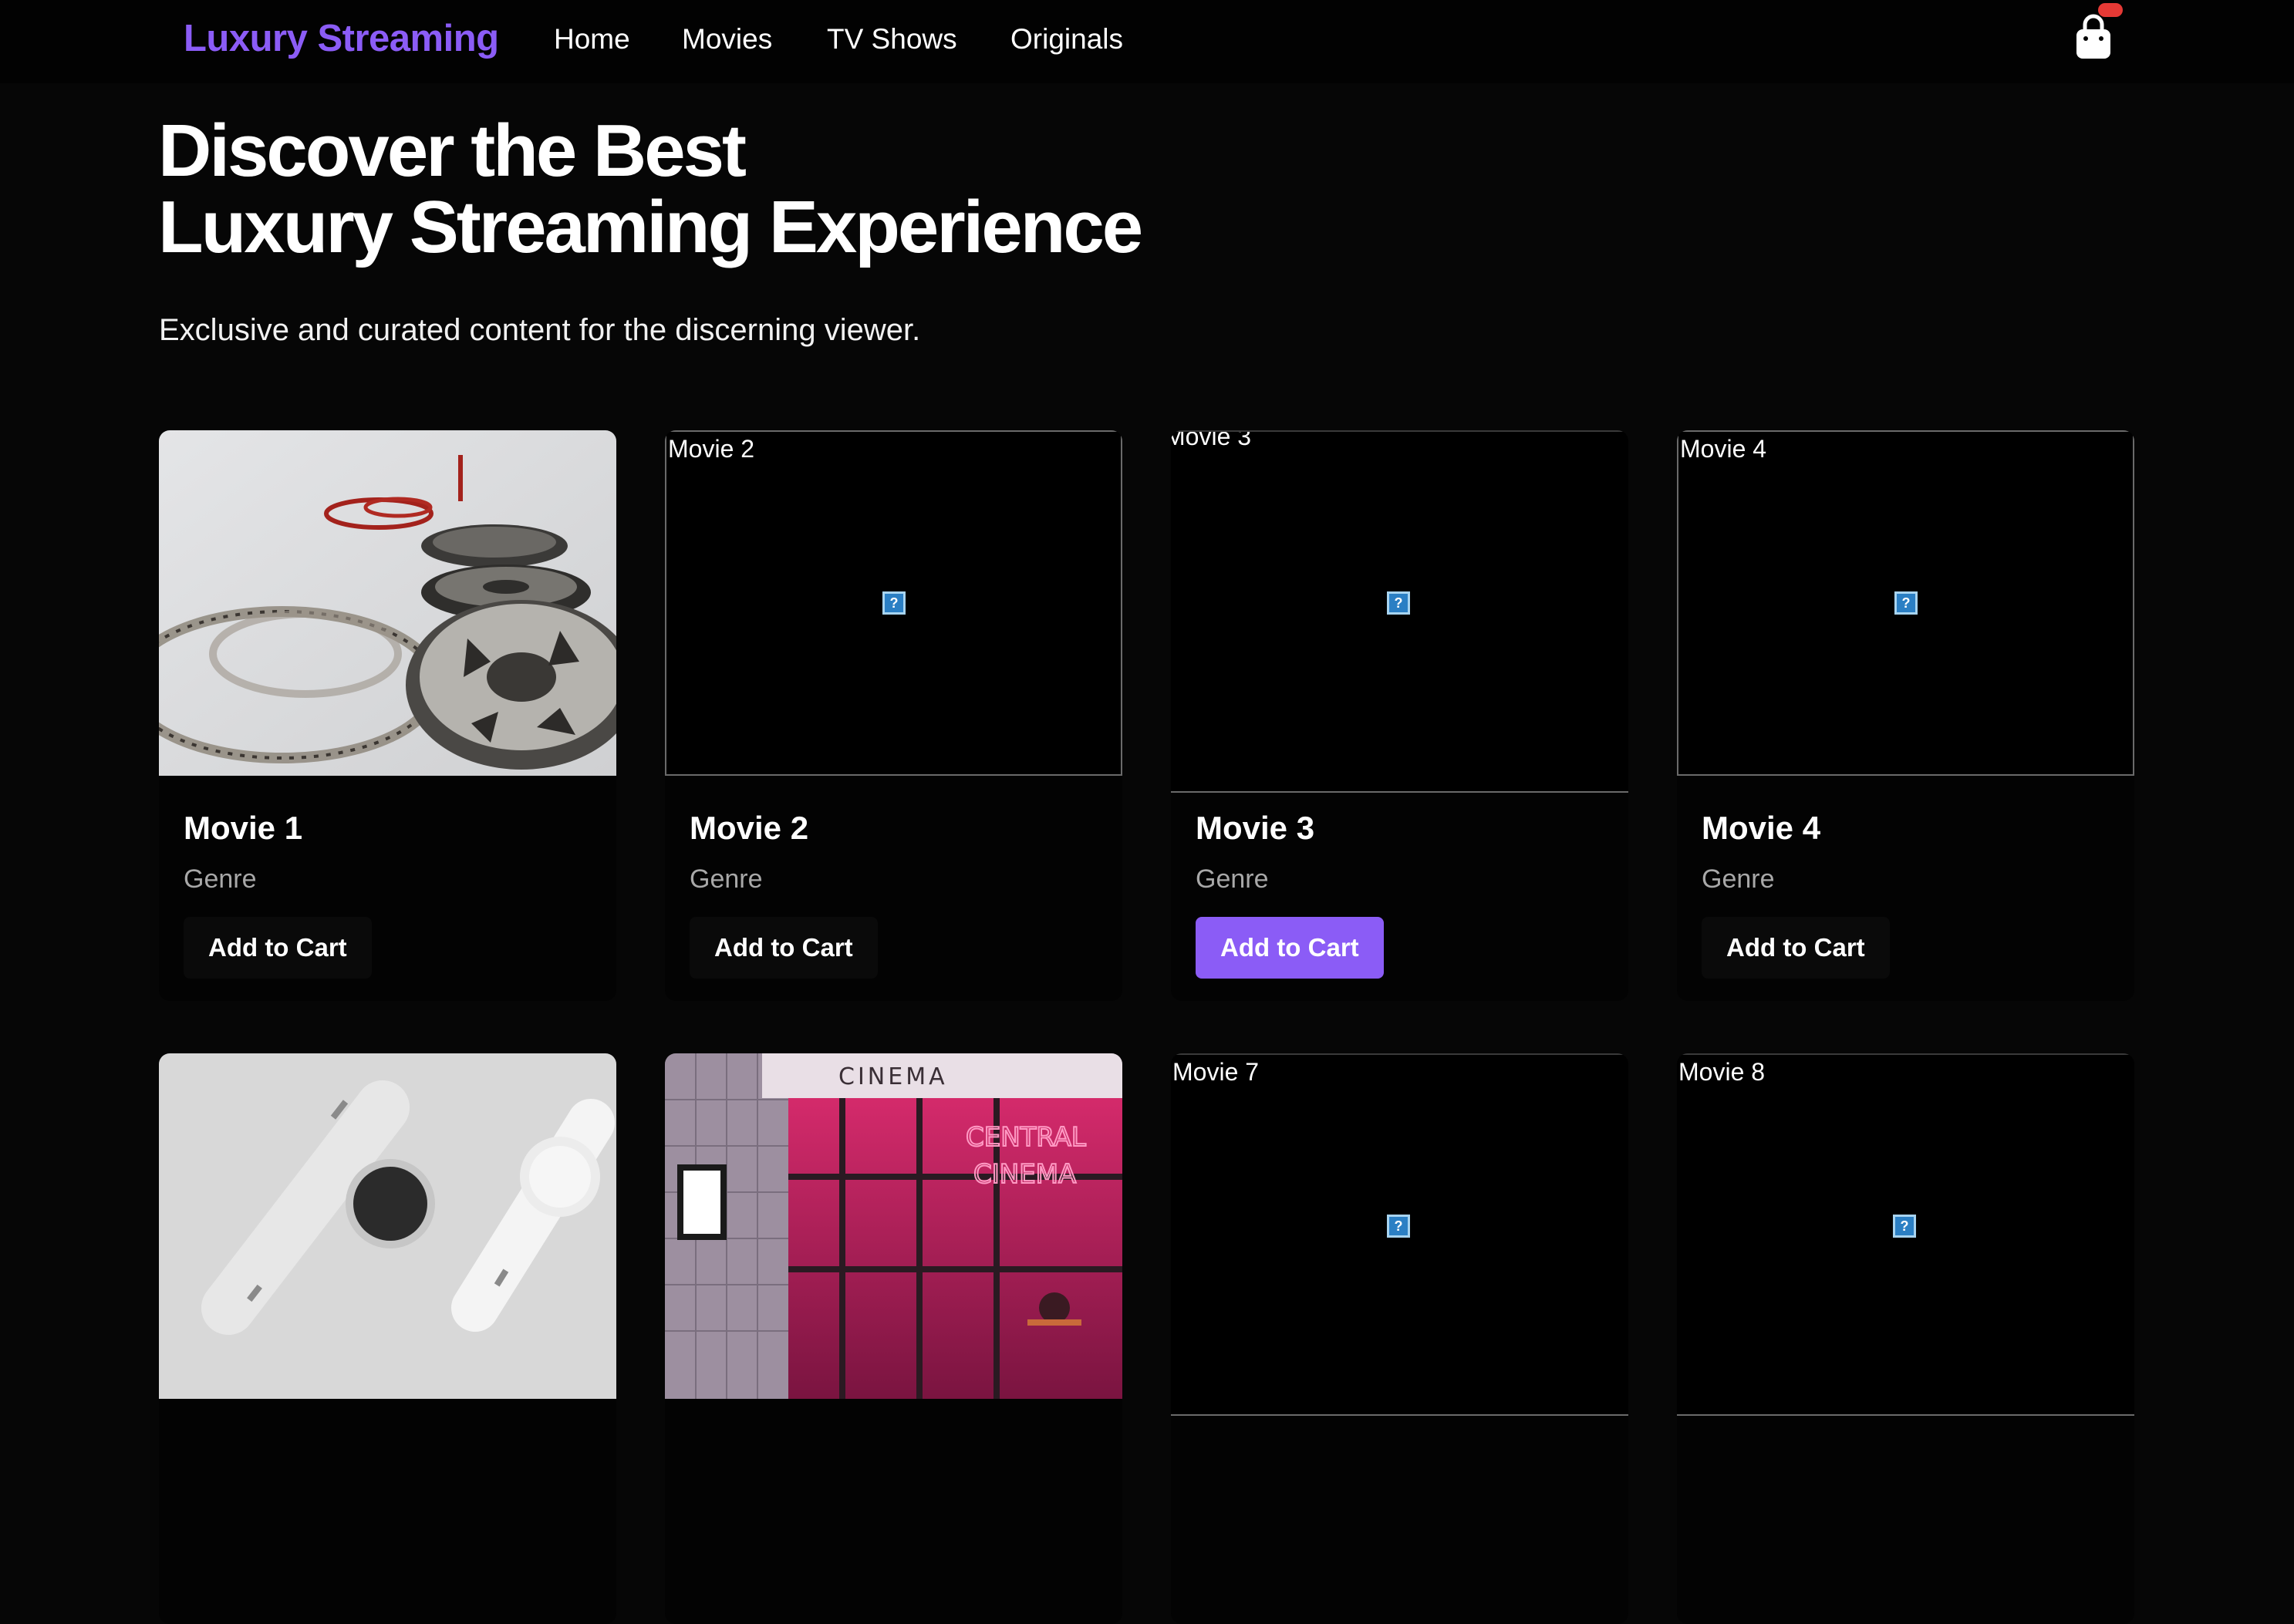 The height and width of the screenshot is (1624, 2294). What do you see at coordinates (1066, 39) in the screenshot?
I see `nav-link-originals: Originals` at bounding box center [1066, 39].